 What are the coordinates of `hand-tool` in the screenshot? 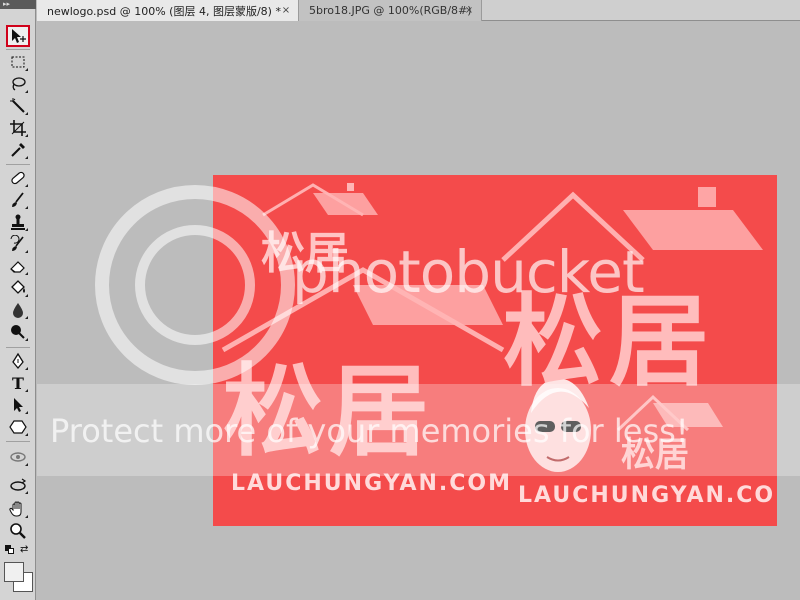 It's located at (18, 509).